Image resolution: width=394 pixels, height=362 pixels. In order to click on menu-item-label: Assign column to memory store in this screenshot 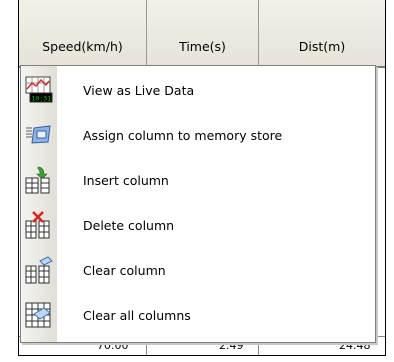, I will do `click(183, 135)`.